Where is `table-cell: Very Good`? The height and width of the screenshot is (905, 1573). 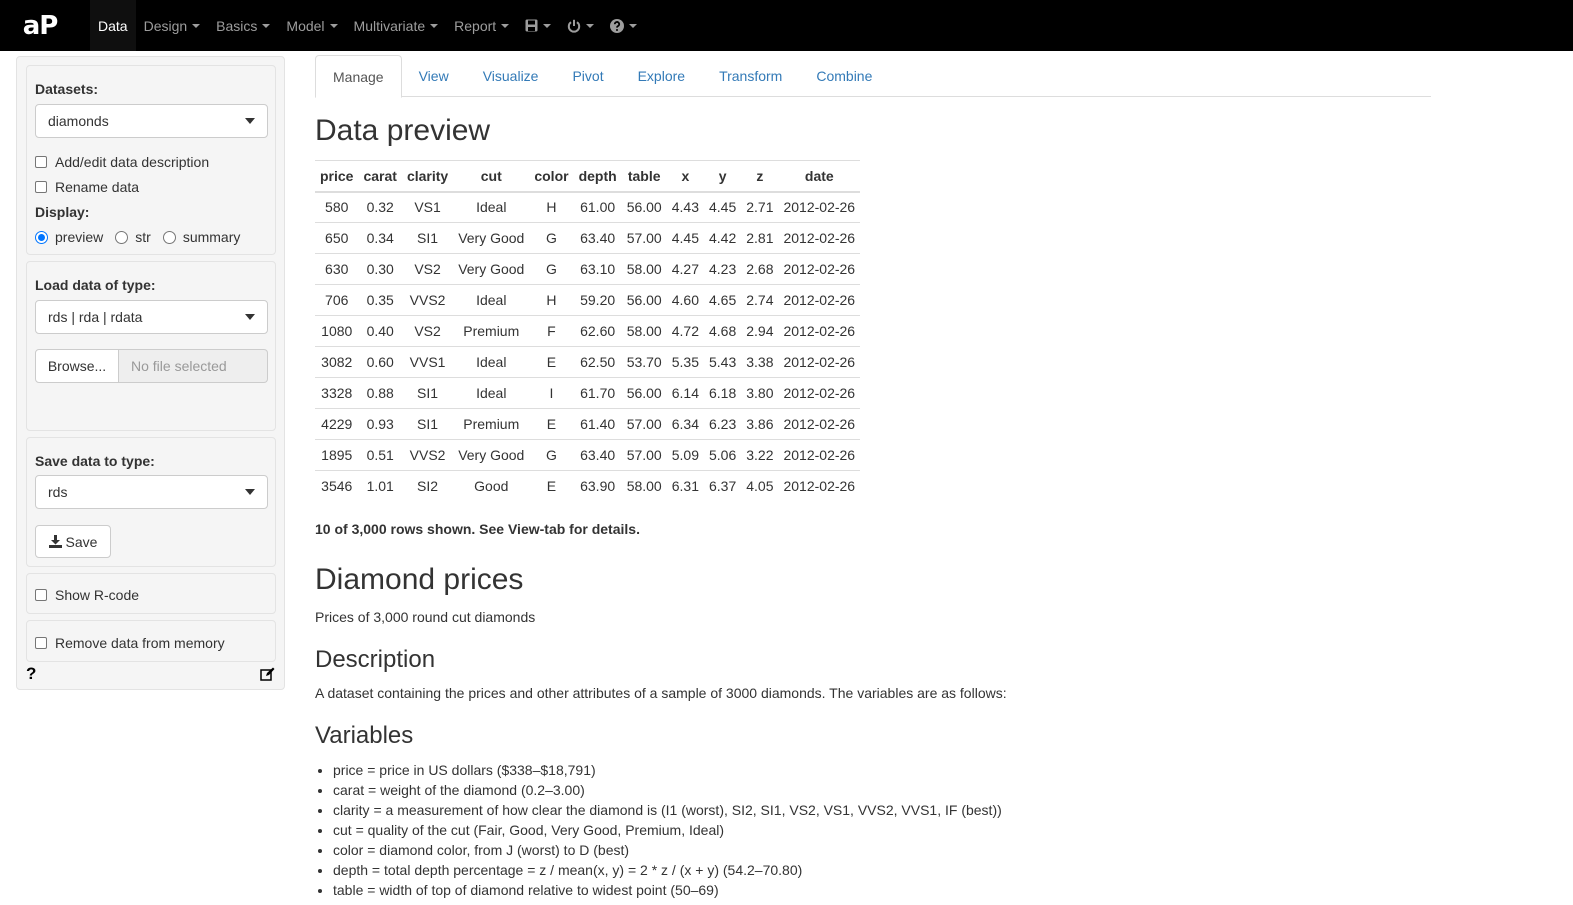
table-cell: Very Good is located at coordinates (491, 455).